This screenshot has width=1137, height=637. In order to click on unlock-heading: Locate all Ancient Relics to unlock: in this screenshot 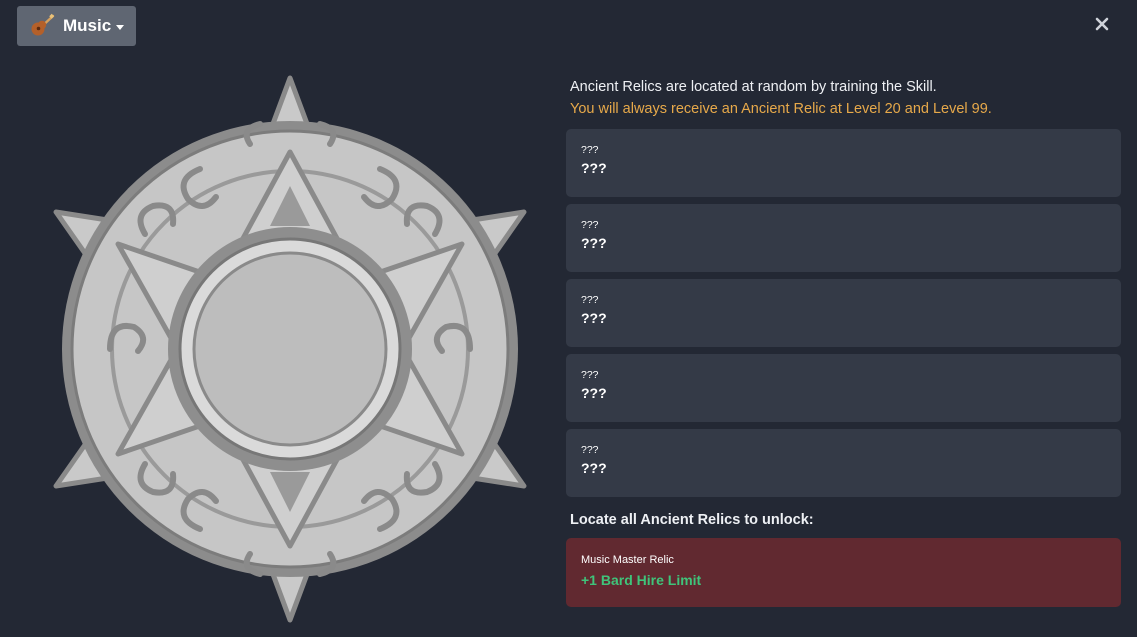, I will do `click(692, 520)`.